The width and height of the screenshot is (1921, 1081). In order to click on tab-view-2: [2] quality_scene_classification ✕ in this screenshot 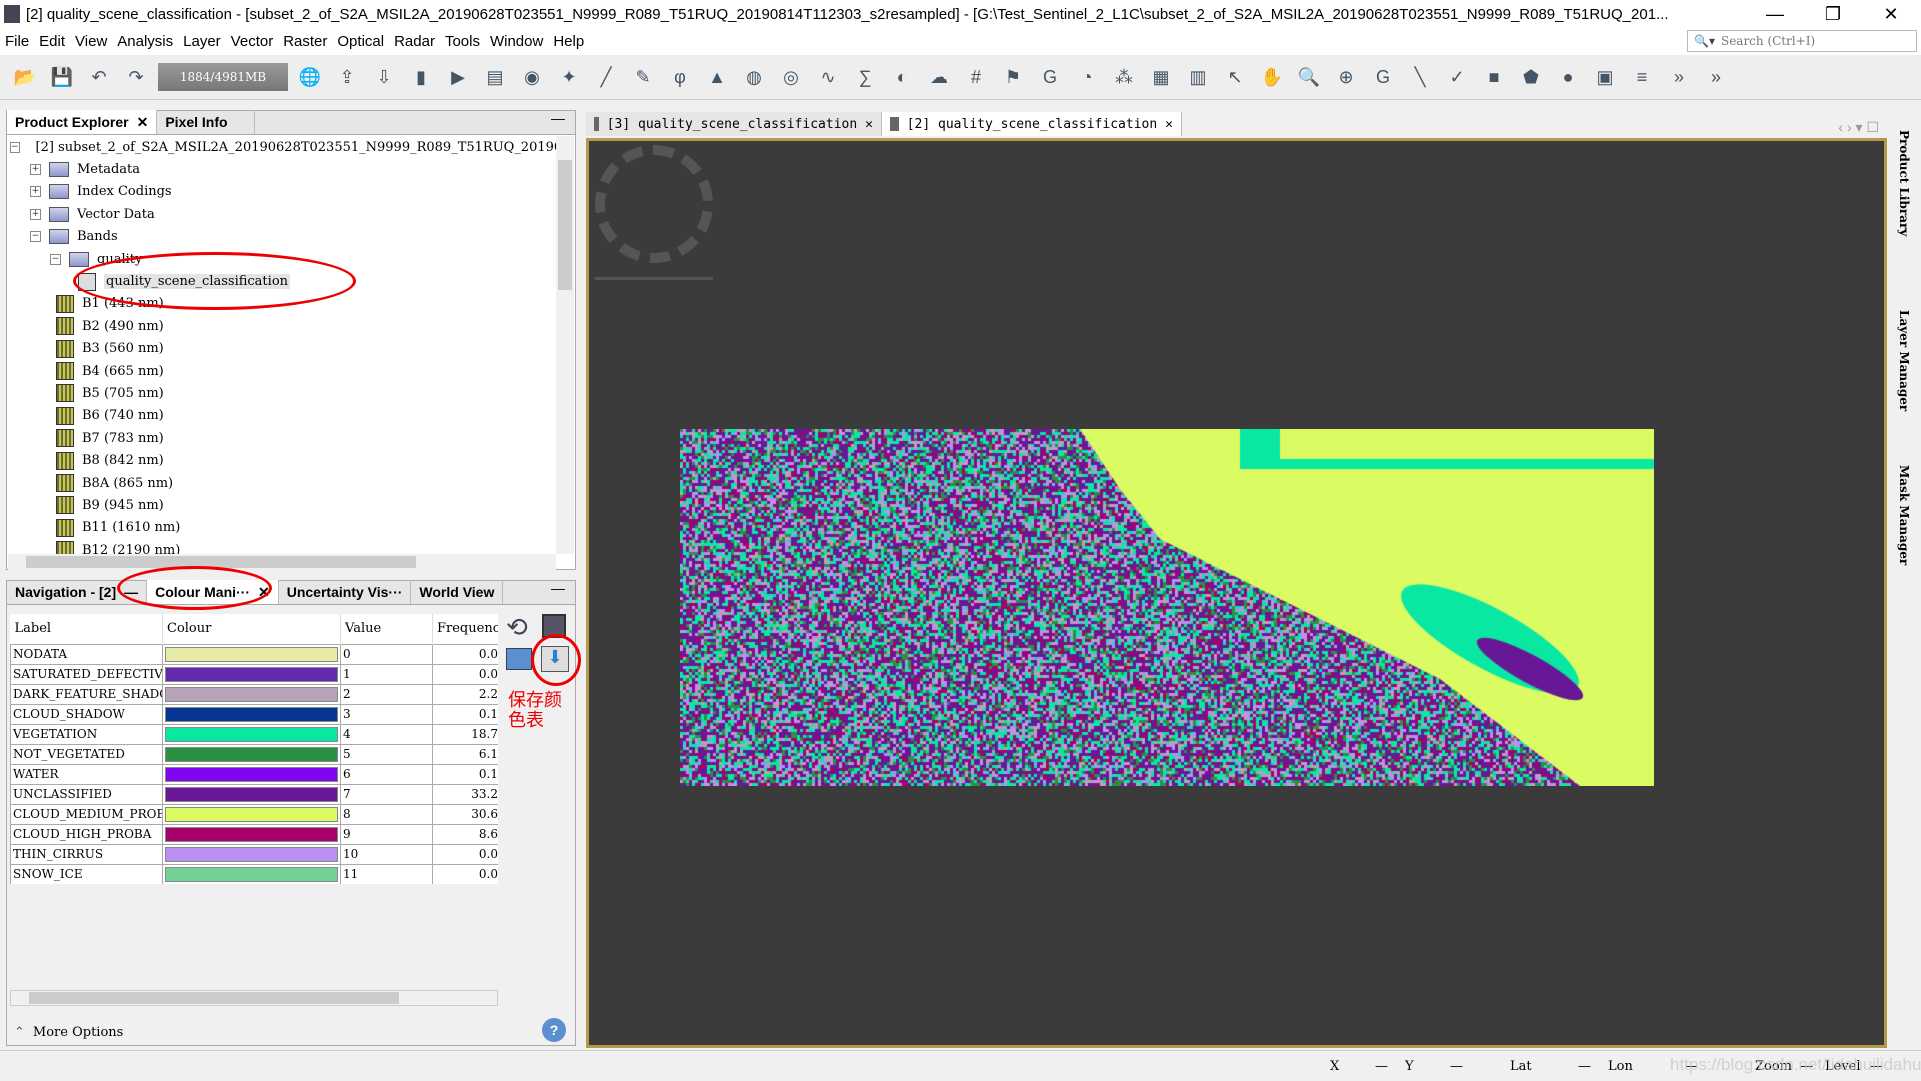, I will do `click(1032, 124)`.